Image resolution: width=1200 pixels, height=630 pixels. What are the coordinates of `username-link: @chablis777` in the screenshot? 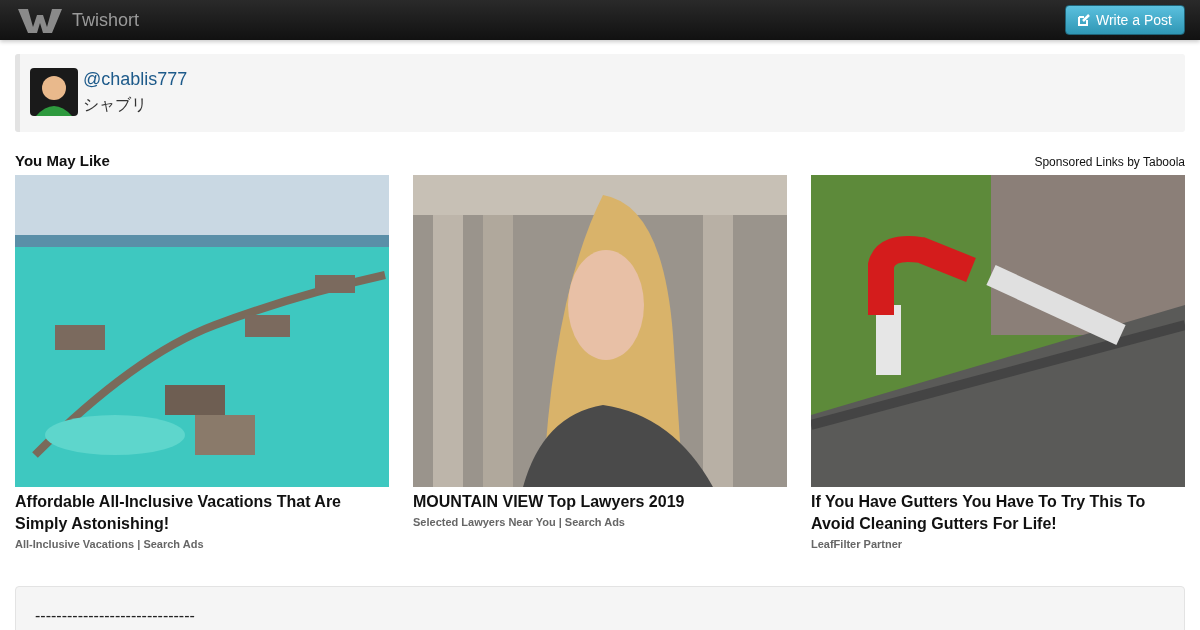 It's located at (135, 79).